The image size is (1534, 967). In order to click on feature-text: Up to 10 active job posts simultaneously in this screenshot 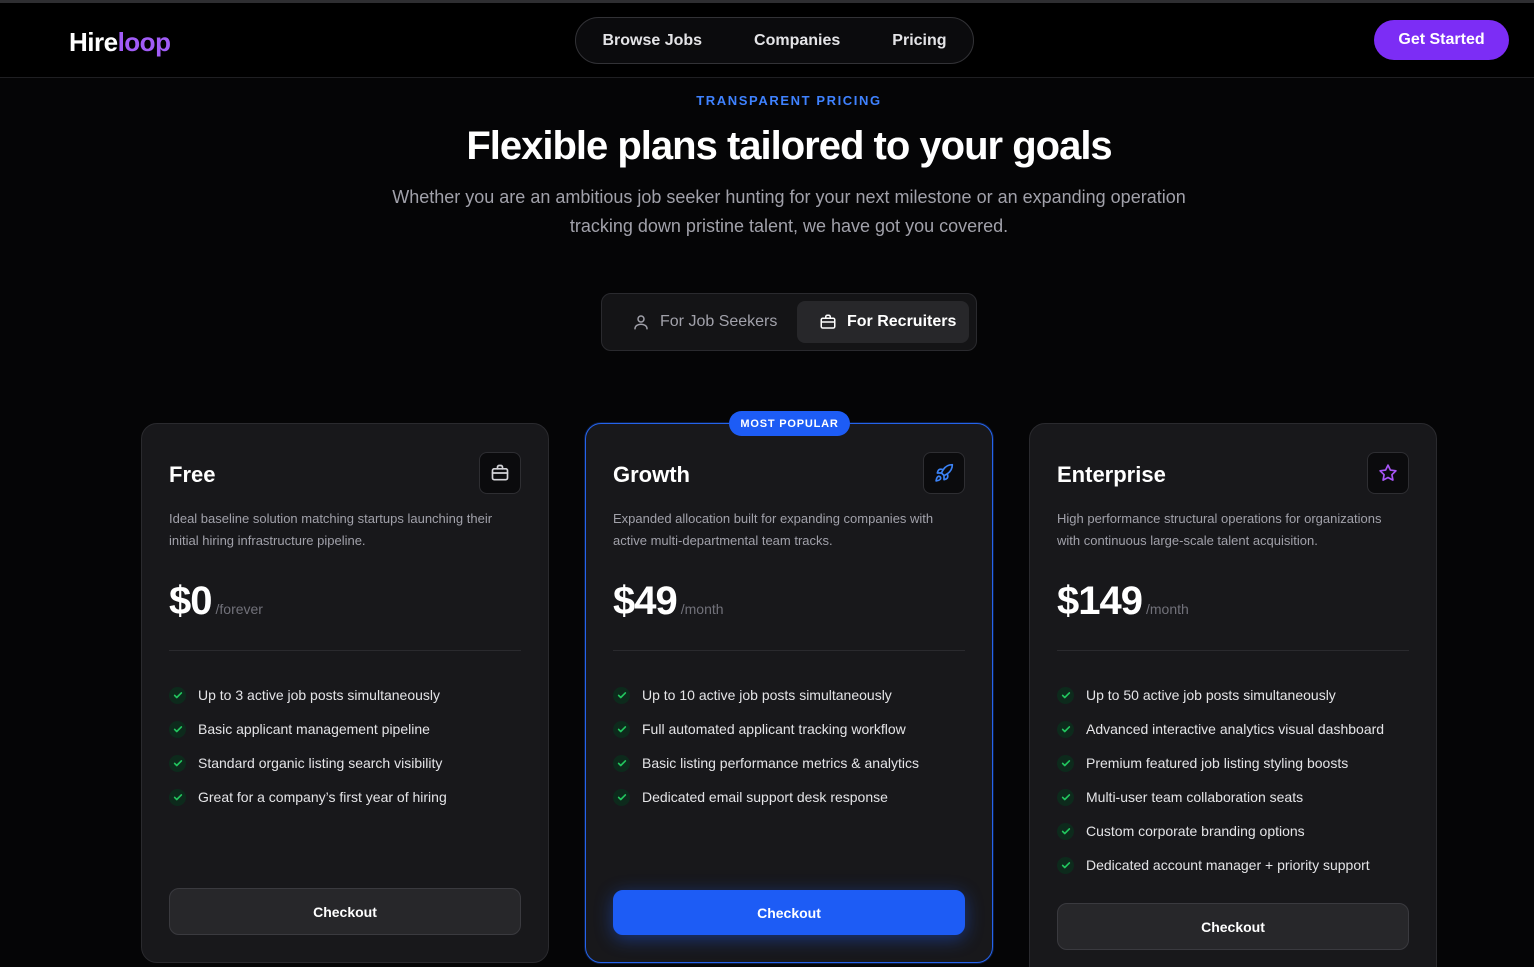, I will do `click(767, 695)`.